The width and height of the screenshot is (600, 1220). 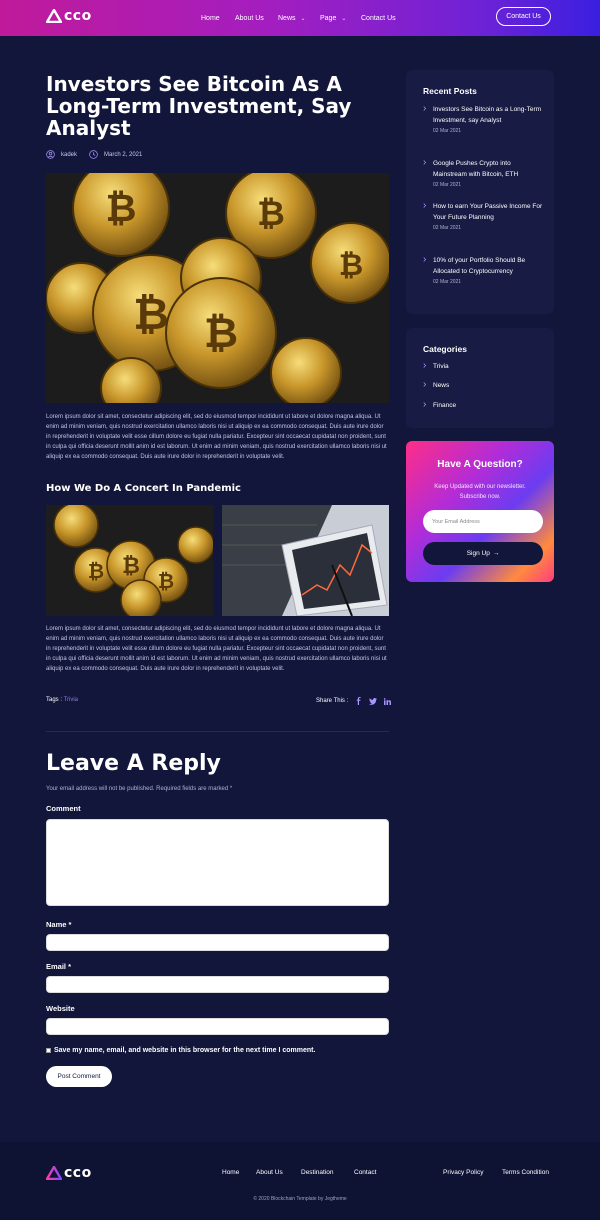 I want to click on comment-label: Comment, so click(x=63, y=808).